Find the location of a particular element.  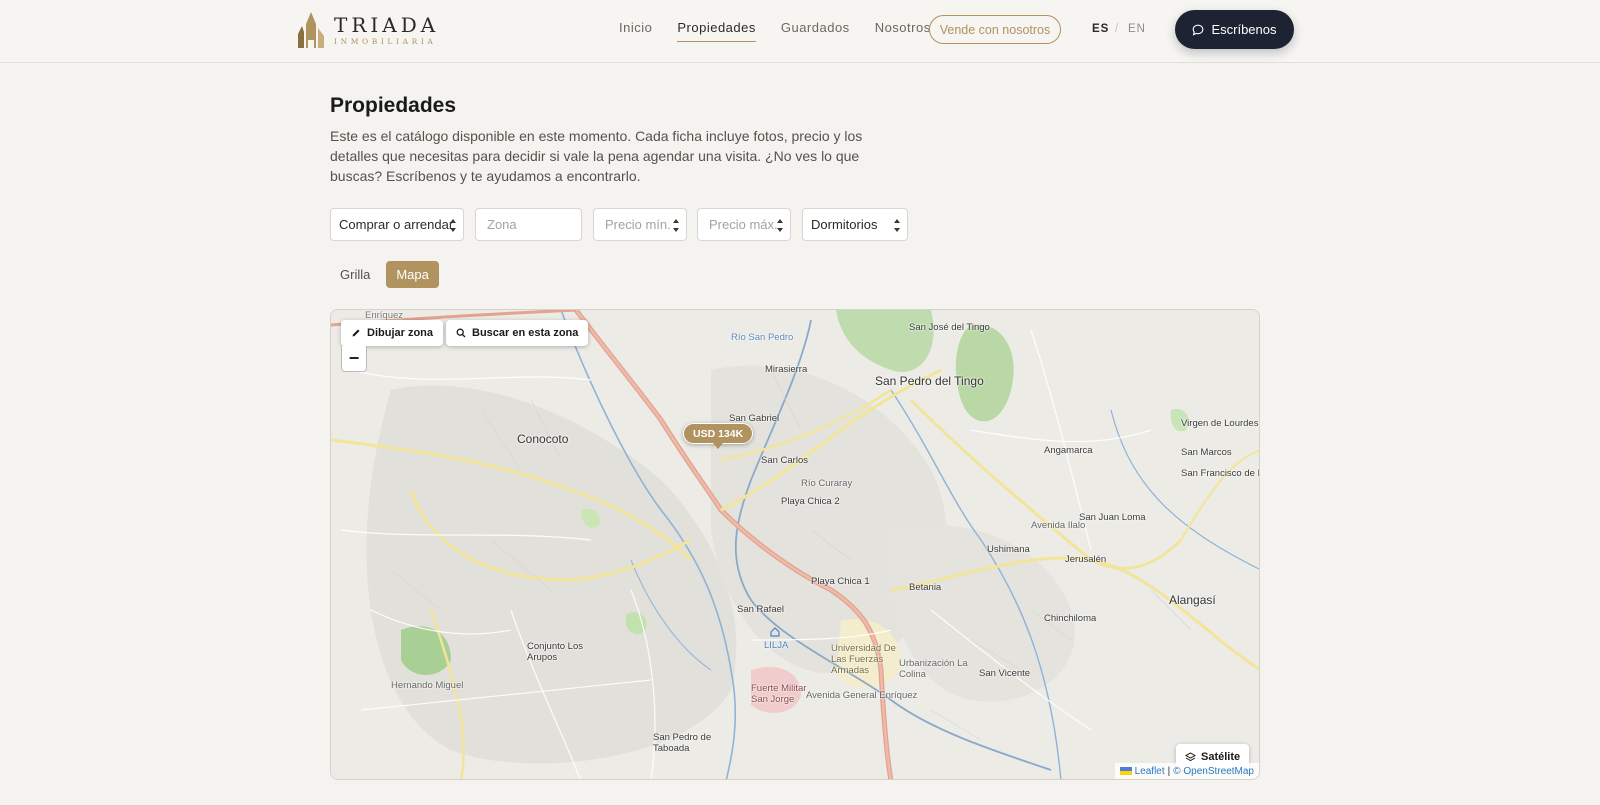

view-toggle: Grilla Mapa is located at coordinates (384, 274).